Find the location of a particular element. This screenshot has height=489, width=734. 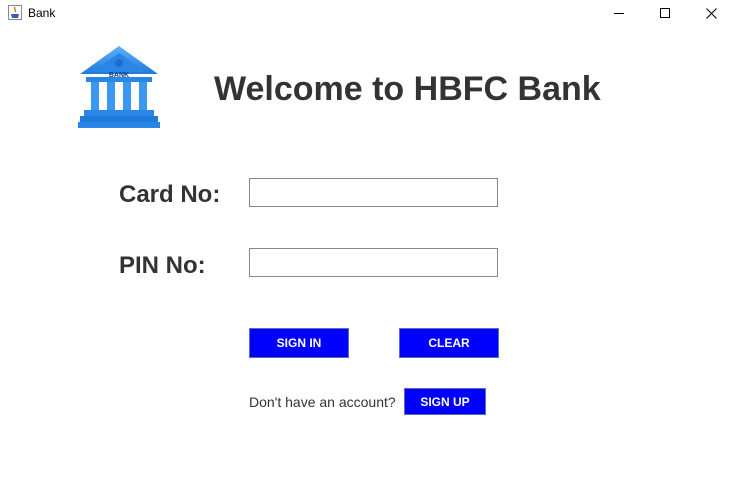

welcome-heading: Welcome to HBFC Bank is located at coordinates (407, 89).